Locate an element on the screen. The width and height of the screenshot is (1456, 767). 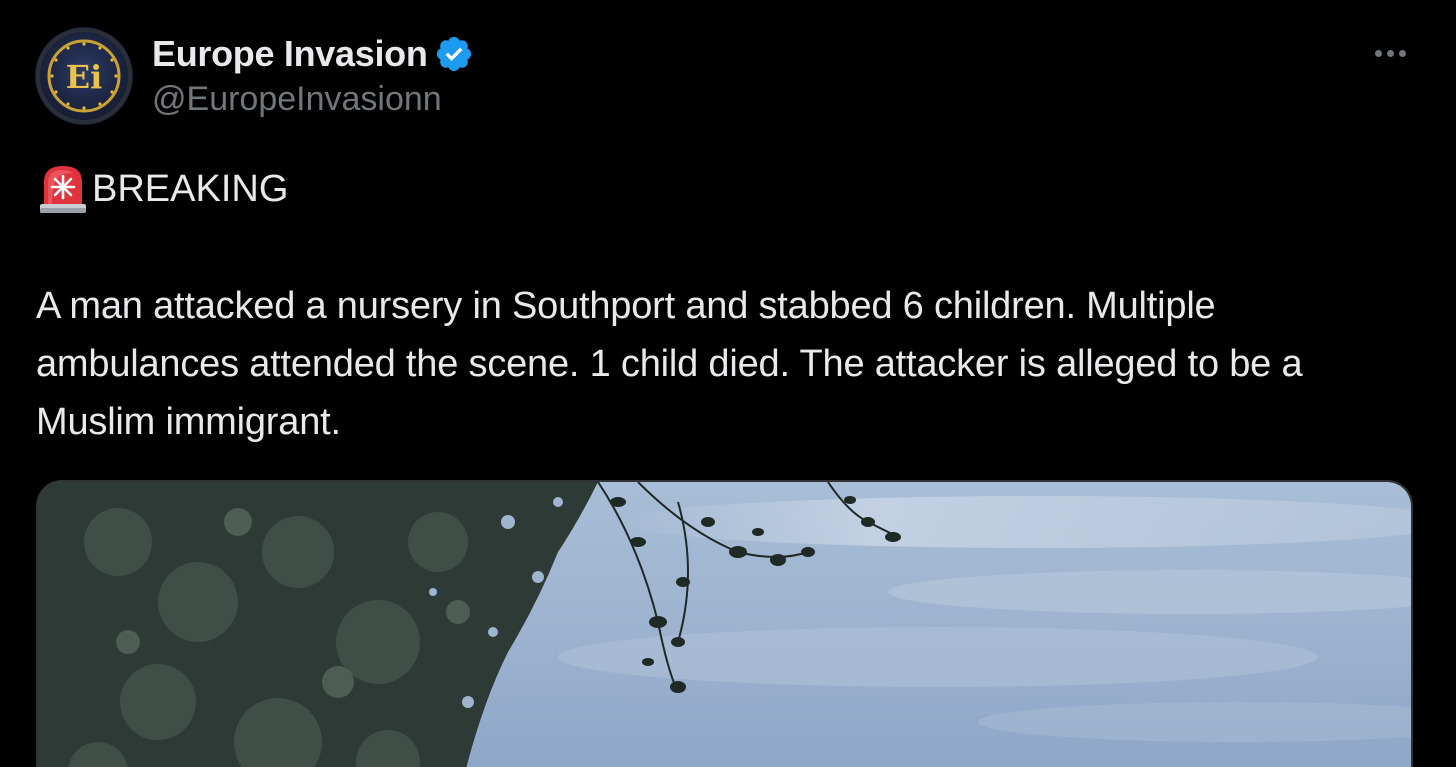
more-options-button is located at coordinates (1390, 53).